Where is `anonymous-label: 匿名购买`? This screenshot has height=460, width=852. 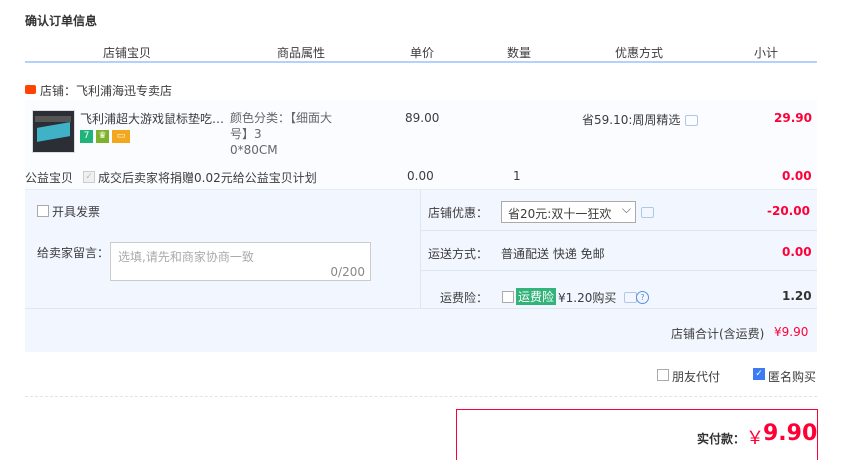
anonymous-label: 匿名购买 is located at coordinates (792, 376).